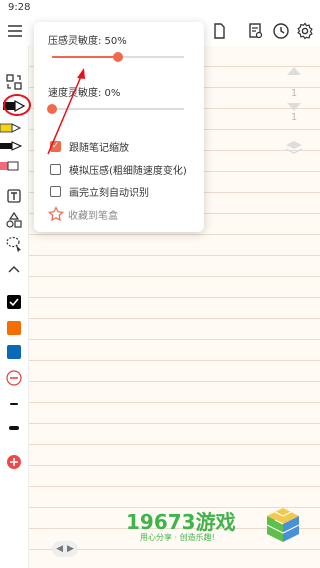  I want to click on page-current: 1, so click(294, 93).